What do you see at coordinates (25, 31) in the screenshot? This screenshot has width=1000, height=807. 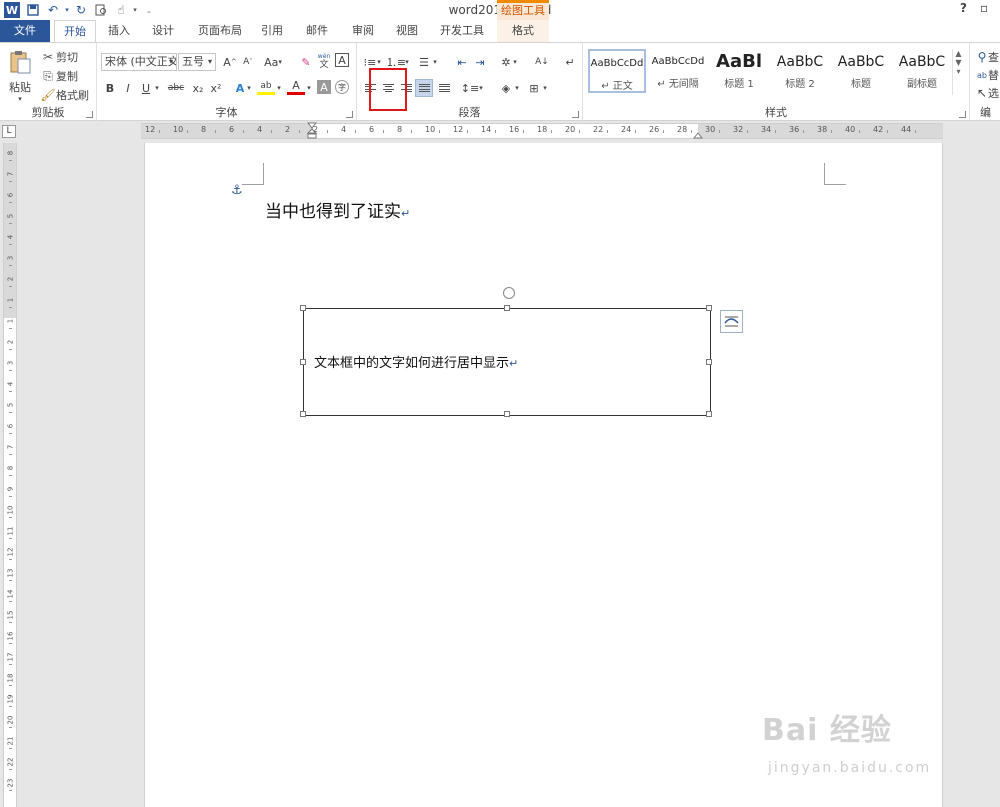 I see `tab-file: 文件` at bounding box center [25, 31].